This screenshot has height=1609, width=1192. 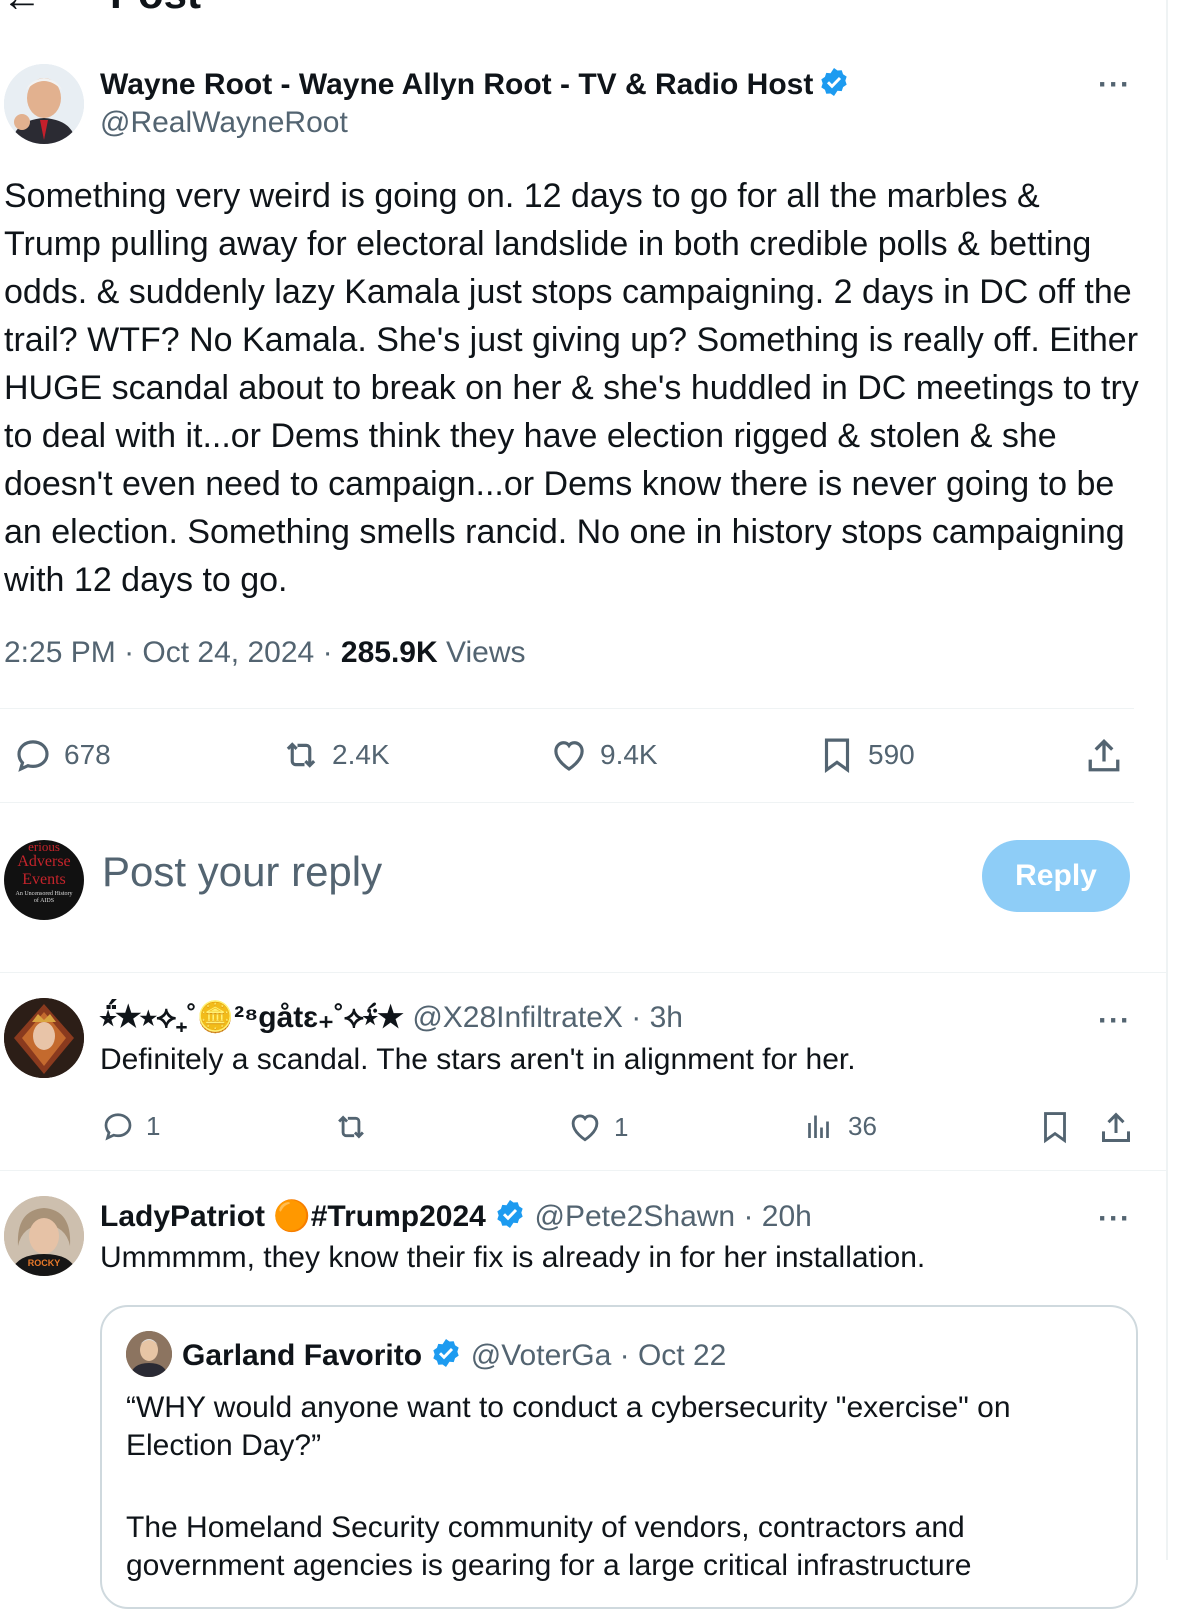 What do you see at coordinates (61, 755) in the screenshot?
I see `reply-action: 678` at bounding box center [61, 755].